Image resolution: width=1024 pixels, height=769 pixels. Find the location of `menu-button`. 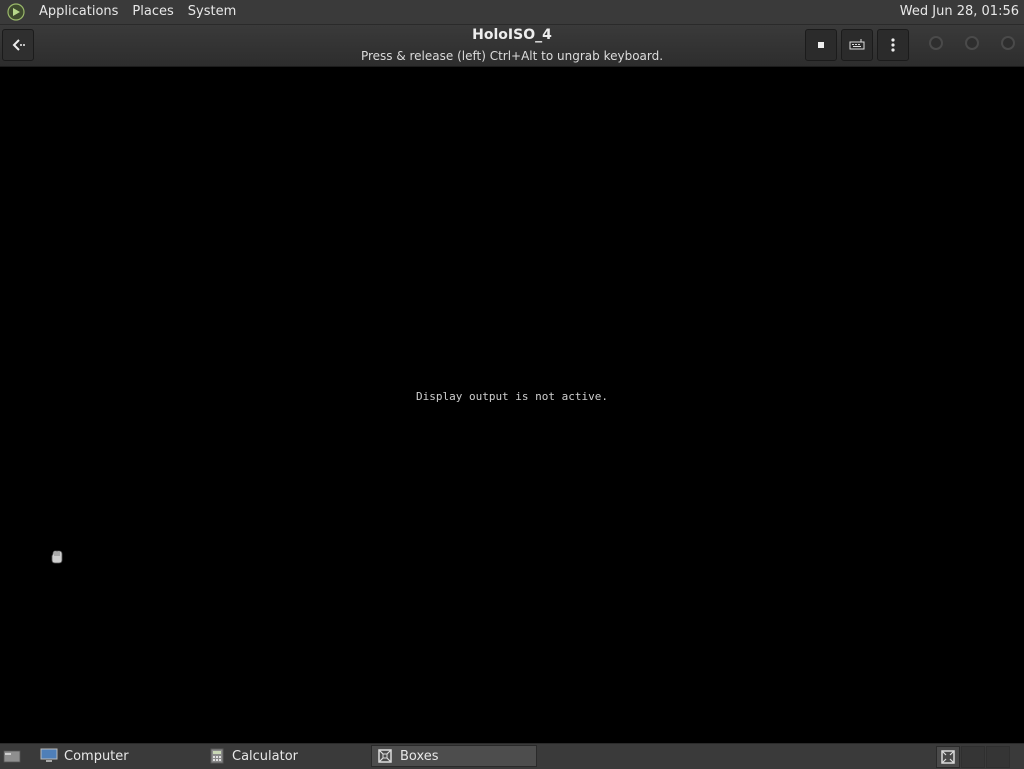

menu-button is located at coordinates (893, 45).